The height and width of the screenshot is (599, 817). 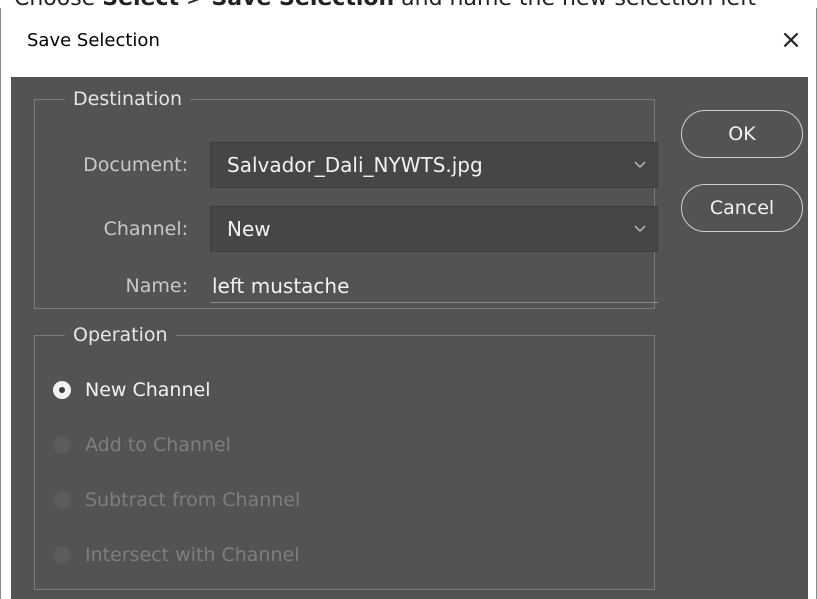 I want to click on close-icon: ×, so click(x=791, y=40).